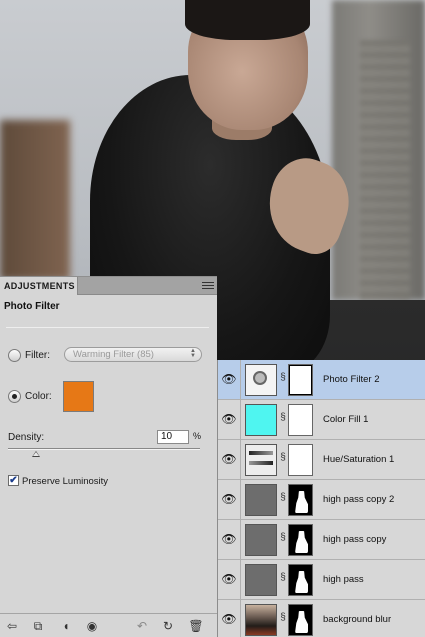 This screenshot has width=425, height=637. What do you see at coordinates (108, 286) in the screenshot?
I see `adjustments-tabbar: ADJUSTMENTS` at bounding box center [108, 286].